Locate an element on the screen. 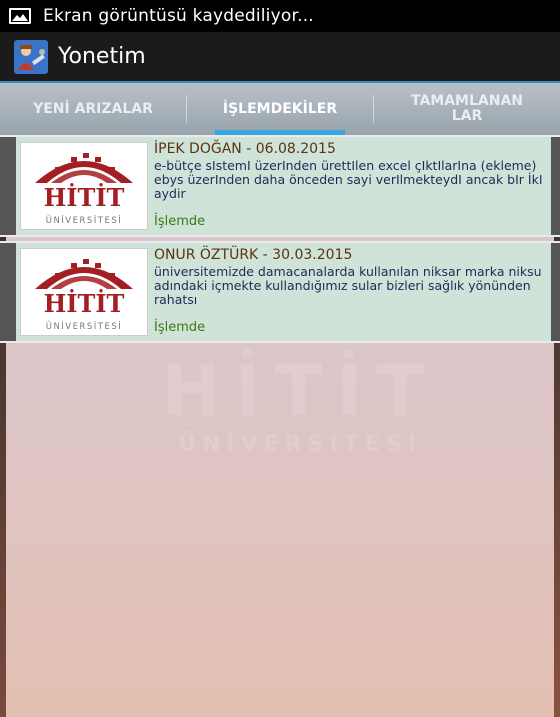 Image resolution: width=560 pixels, height=717 pixels. tab-new-faults: YENİ ARIZALAR is located at coordinates (93, 109).